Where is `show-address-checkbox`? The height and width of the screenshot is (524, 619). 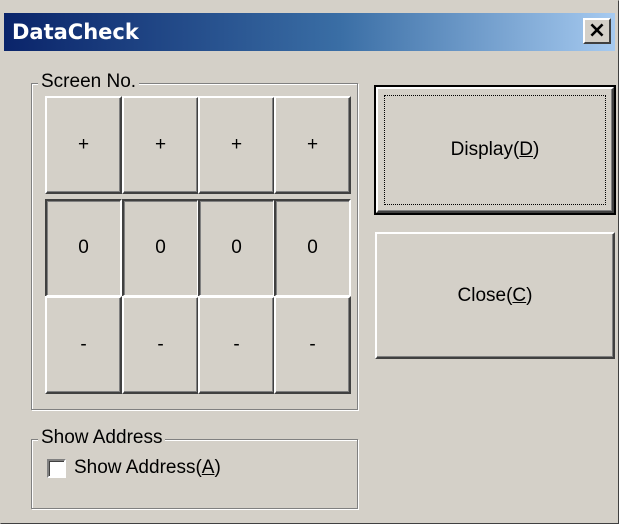 show-address-checkbox is located at coordinates (56, 468).